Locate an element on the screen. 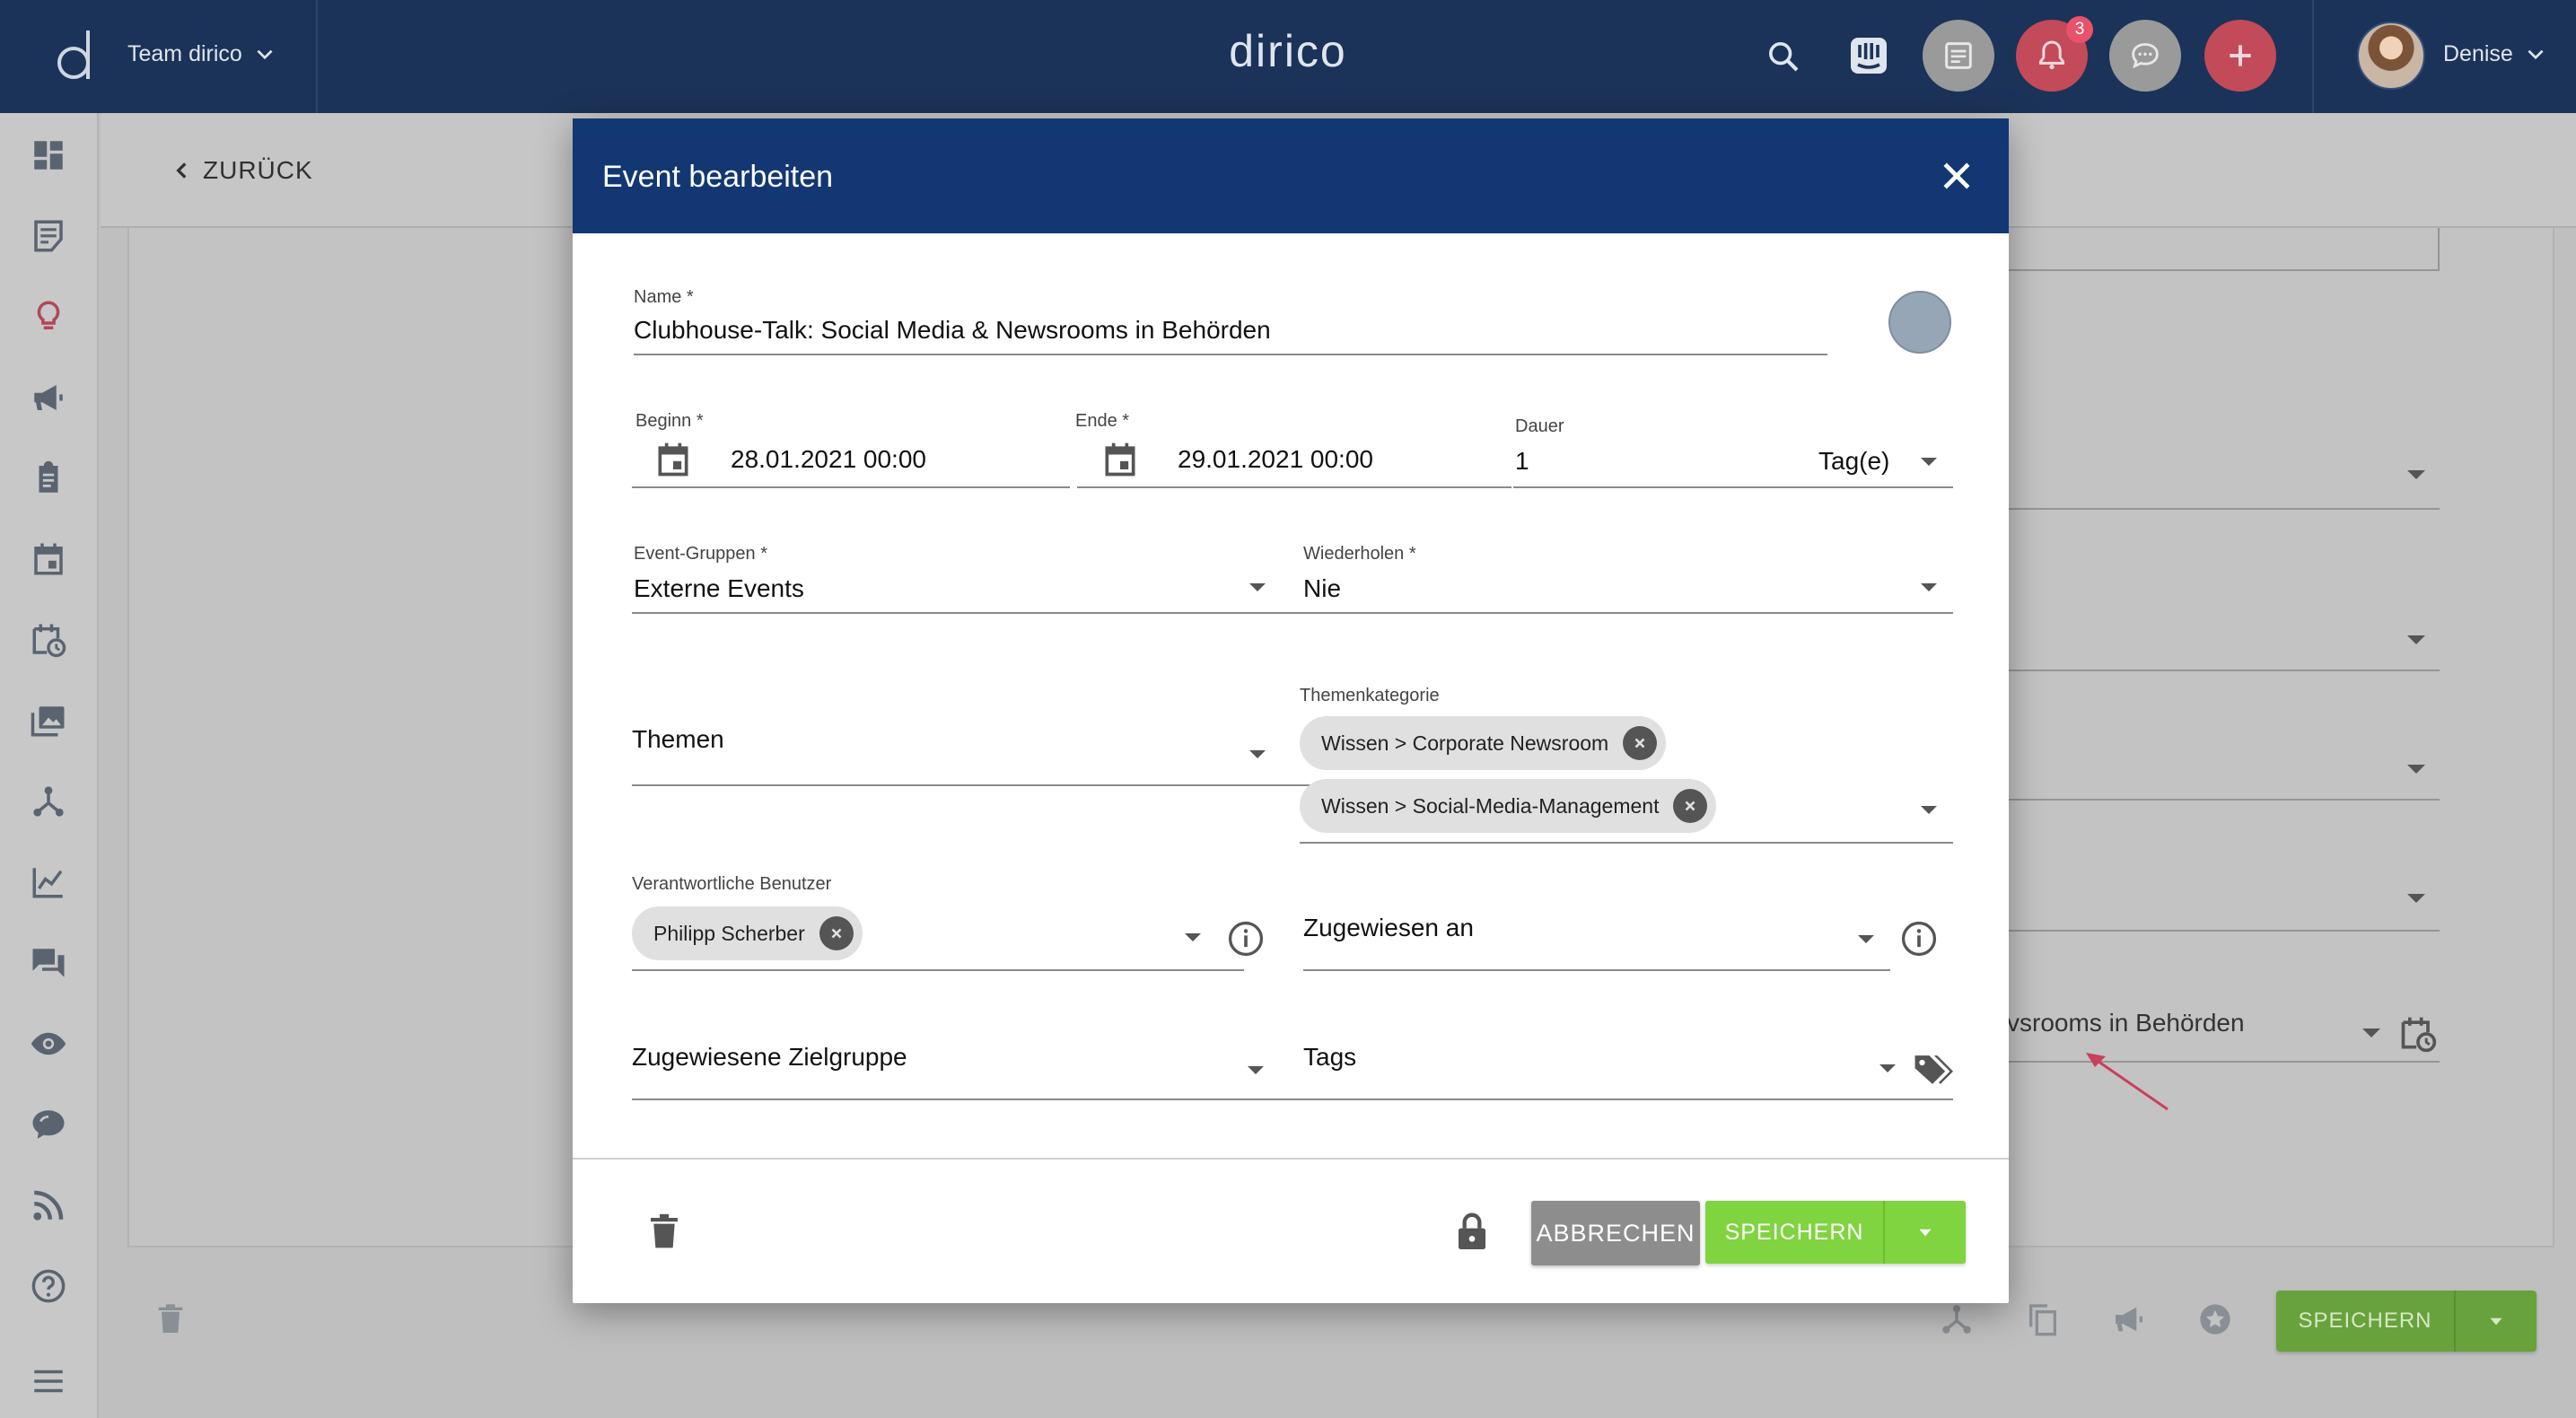  topic-category-chip: Wissen > Social-Media-Management is located at coordinates (1508, 806).